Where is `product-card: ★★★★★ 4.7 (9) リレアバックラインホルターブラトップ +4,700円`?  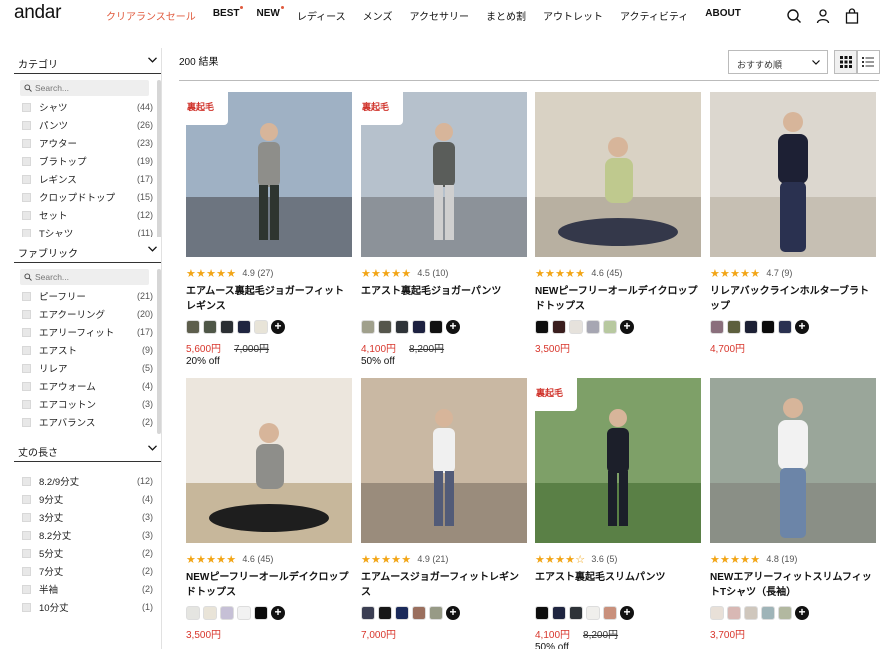
product-card: ★★★★★ 4.7 (9) リレアバックラインホルターブラトップ +4,700円 is located at coordinates (793, 223).